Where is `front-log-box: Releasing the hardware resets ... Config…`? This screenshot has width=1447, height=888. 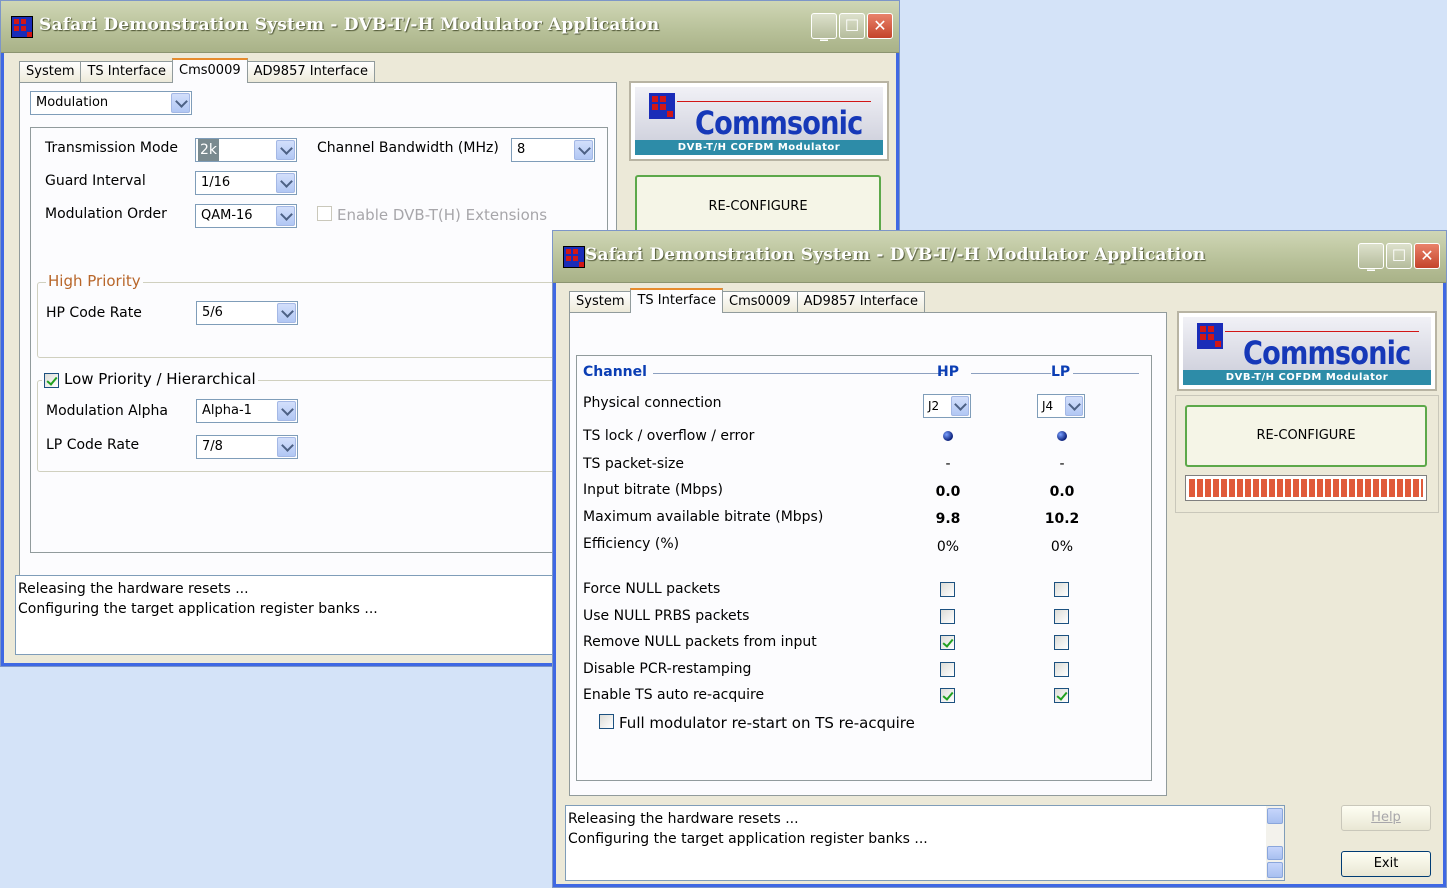
front-log-box: Releasing the hardware resets ... Config… is located at coordinates (925, 843).